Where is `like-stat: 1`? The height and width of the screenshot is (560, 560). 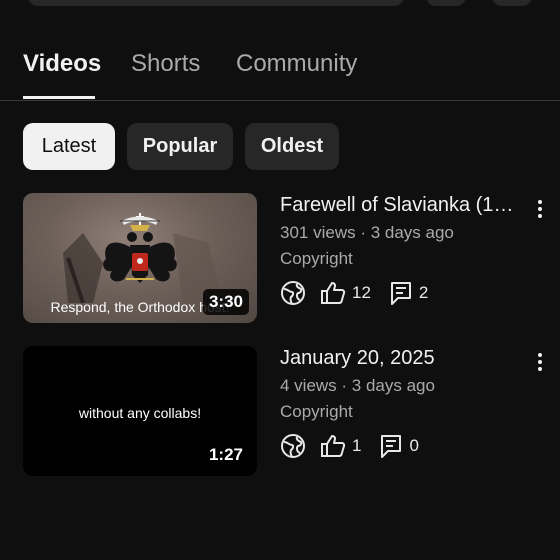 like-stat: 1 is located at coordinates (340, 446).